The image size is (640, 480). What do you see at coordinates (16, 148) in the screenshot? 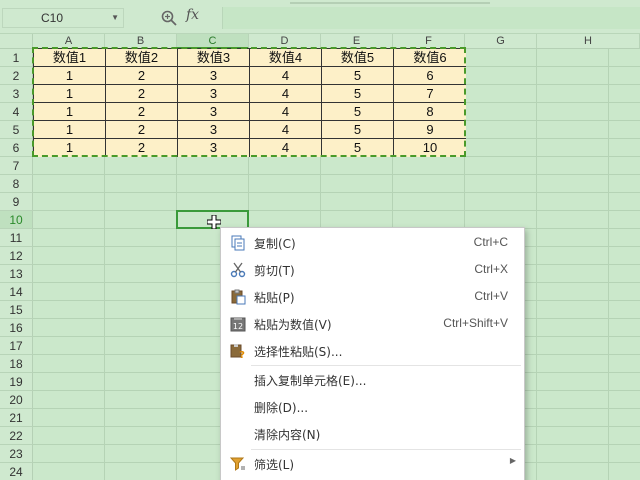
I see `row-header-6: 6` at bounding box center [16, 148].